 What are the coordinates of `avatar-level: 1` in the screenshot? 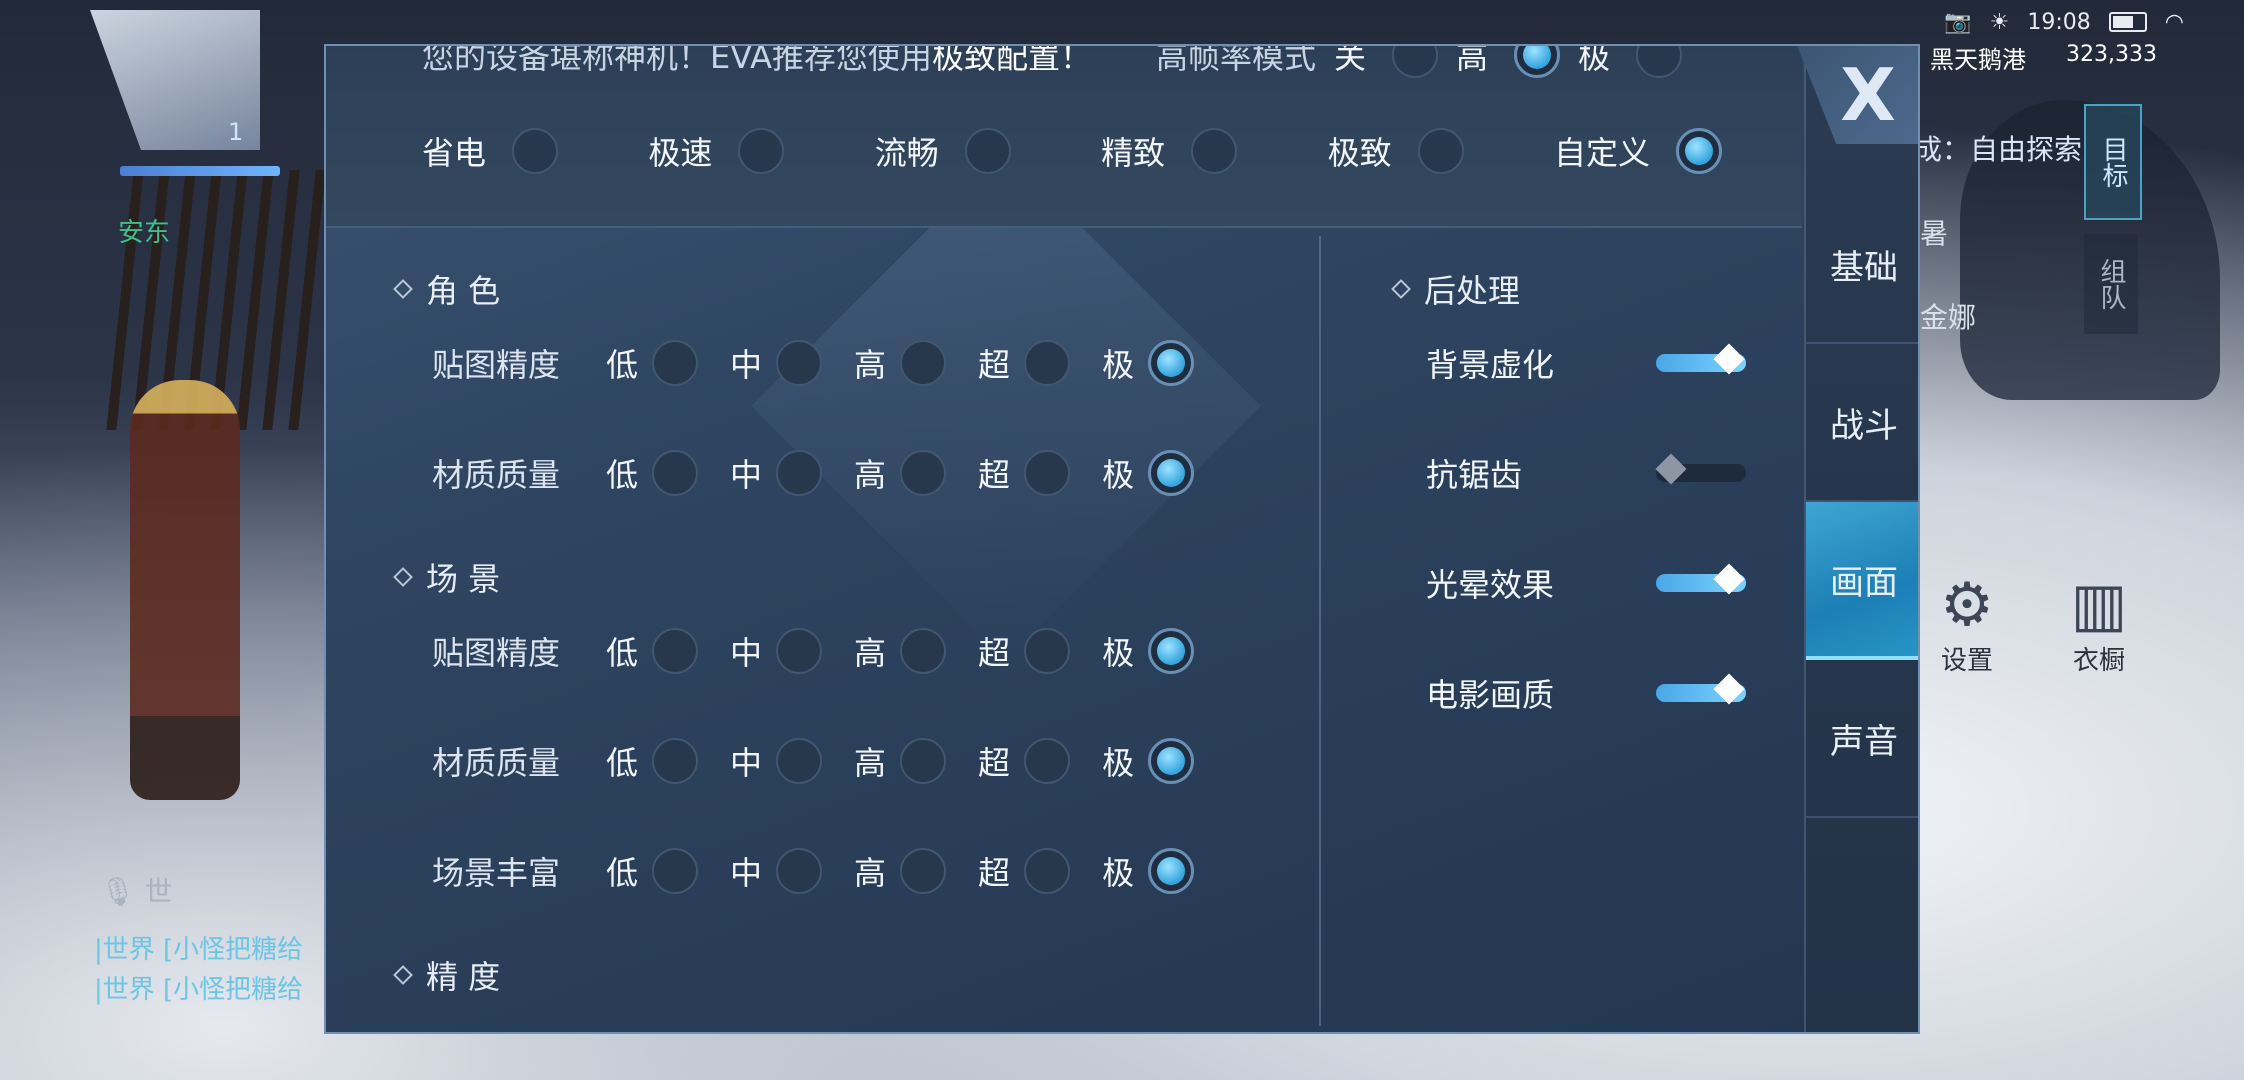 It's located at (236, 132).